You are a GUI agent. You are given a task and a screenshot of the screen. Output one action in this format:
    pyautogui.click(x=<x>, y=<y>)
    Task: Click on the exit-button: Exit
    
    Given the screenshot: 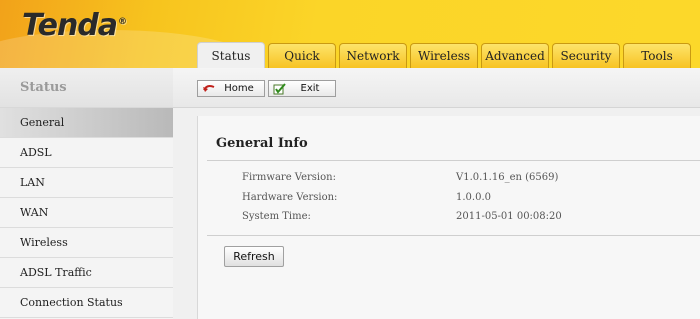 What is the action you would take?
    pyautogui.click(x=302, y=88)
    